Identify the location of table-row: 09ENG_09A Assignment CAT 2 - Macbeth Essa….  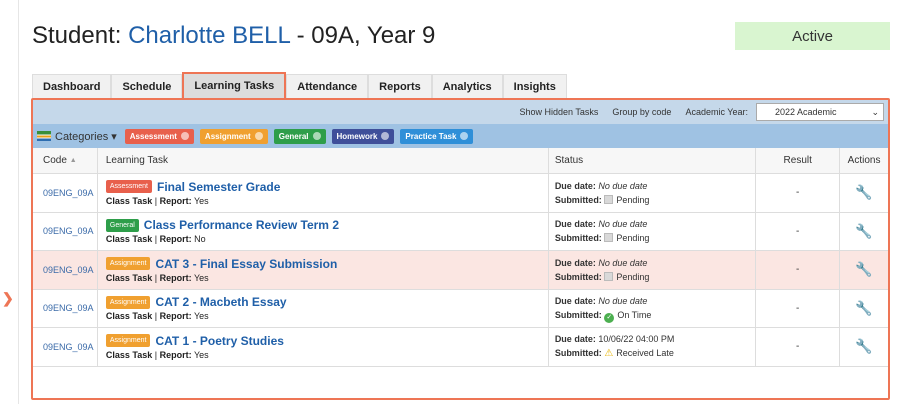
(460, 308).